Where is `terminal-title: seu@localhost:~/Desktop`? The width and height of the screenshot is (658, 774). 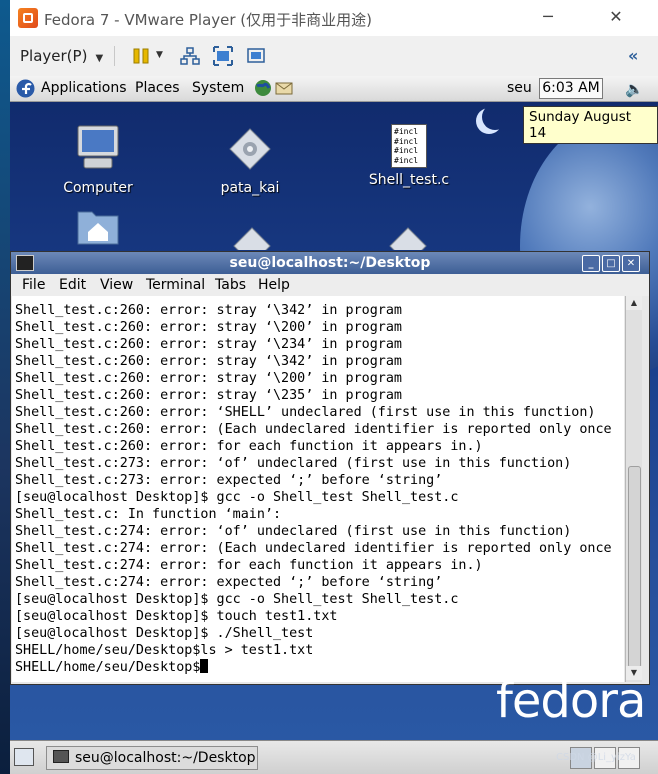 terminal-title: seu@localhost:~/Desktop is located at coordinates (330, 263).